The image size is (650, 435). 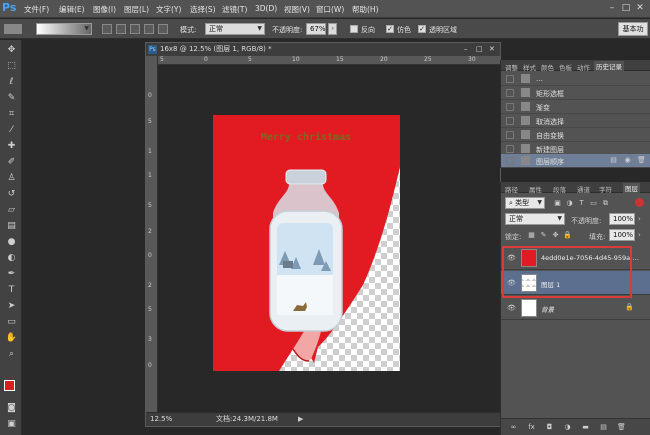 What do you see at coordinates (11, 424) in the screenshot?
I see `screen-mode-icon: ▣` at bounding box center [11, 424].